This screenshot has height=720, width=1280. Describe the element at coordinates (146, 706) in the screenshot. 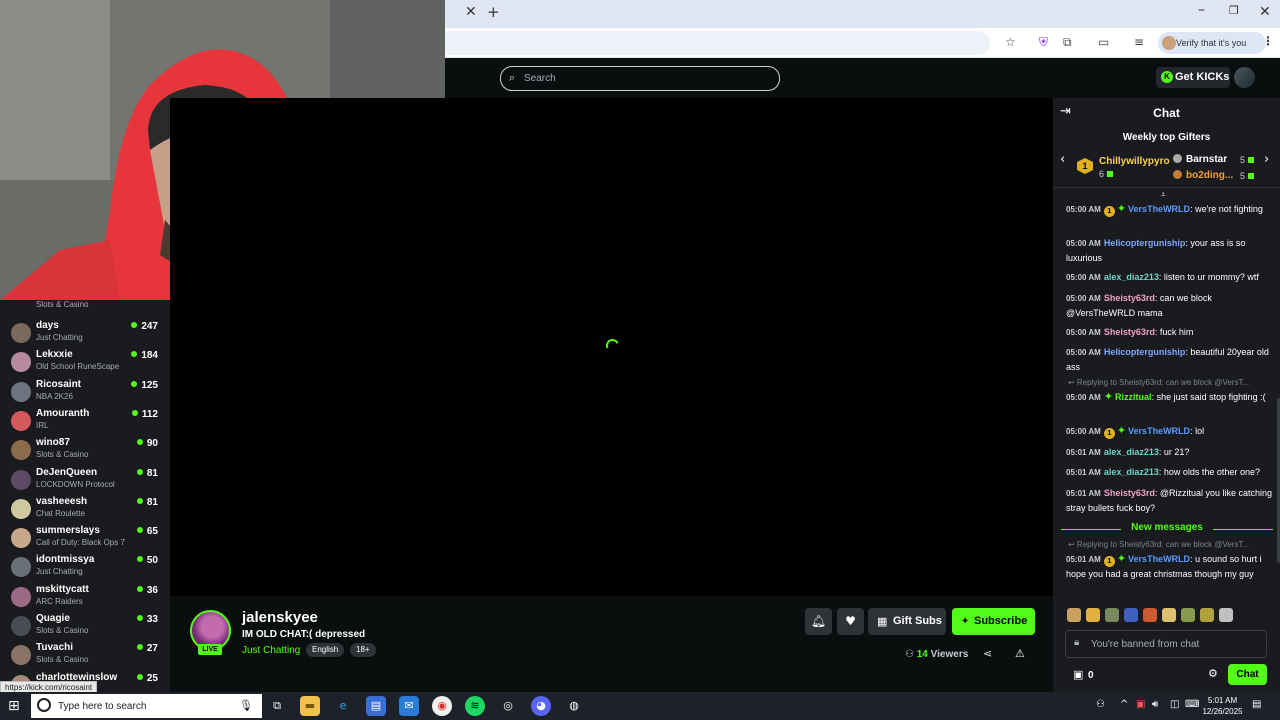

I see `taskbar-search: Type here to search 🎙︎` at that location.